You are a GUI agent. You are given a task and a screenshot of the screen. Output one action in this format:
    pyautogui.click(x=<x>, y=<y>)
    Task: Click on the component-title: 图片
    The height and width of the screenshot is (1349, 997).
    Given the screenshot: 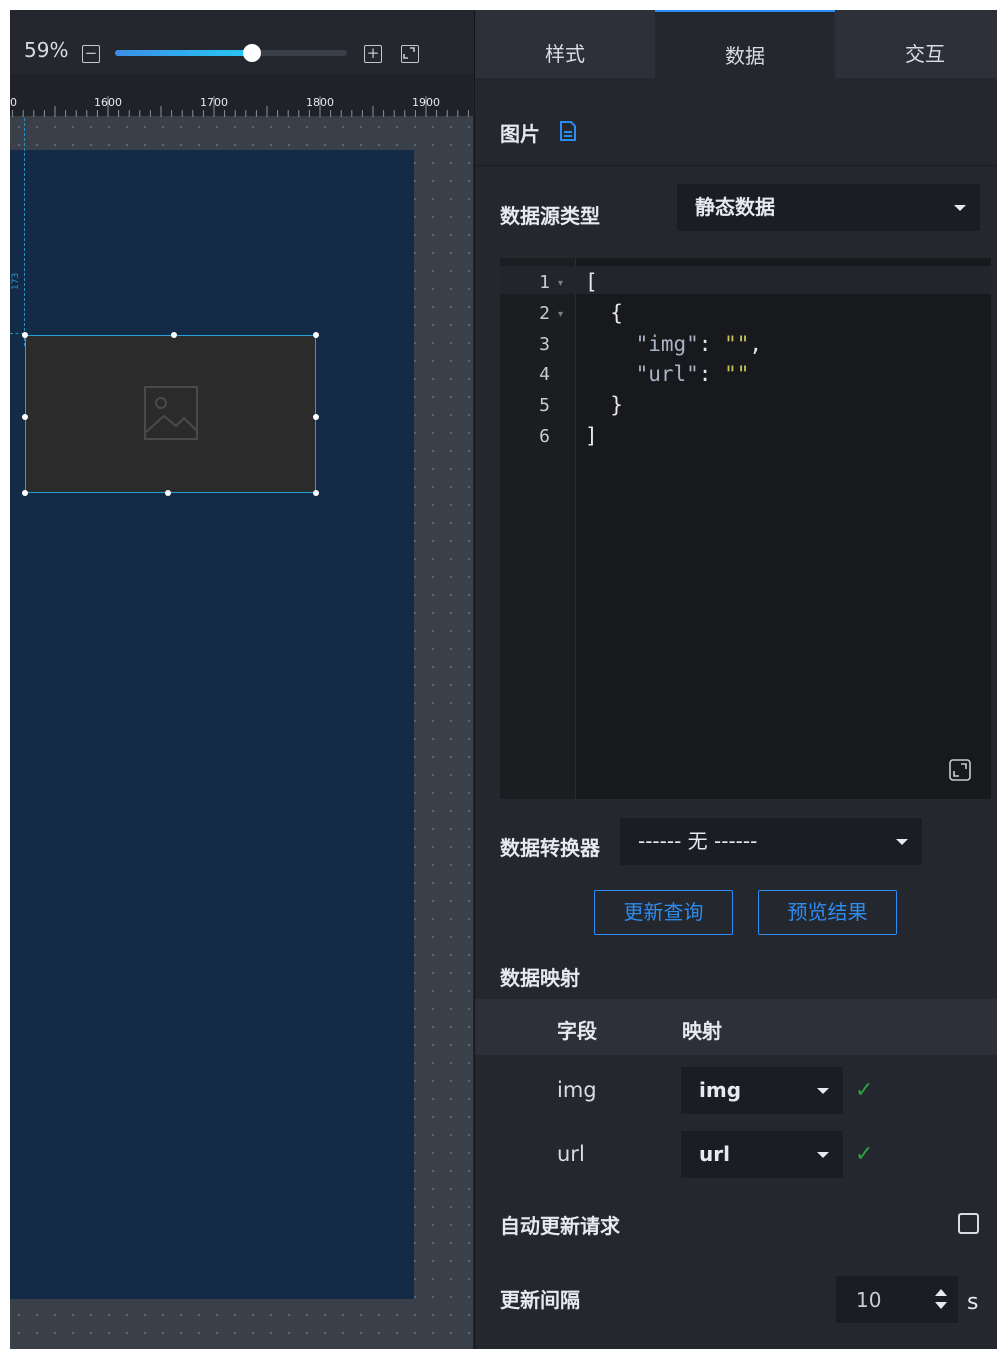 What is the action you would take?
    pyautogui.click(x=520, y=134)
    